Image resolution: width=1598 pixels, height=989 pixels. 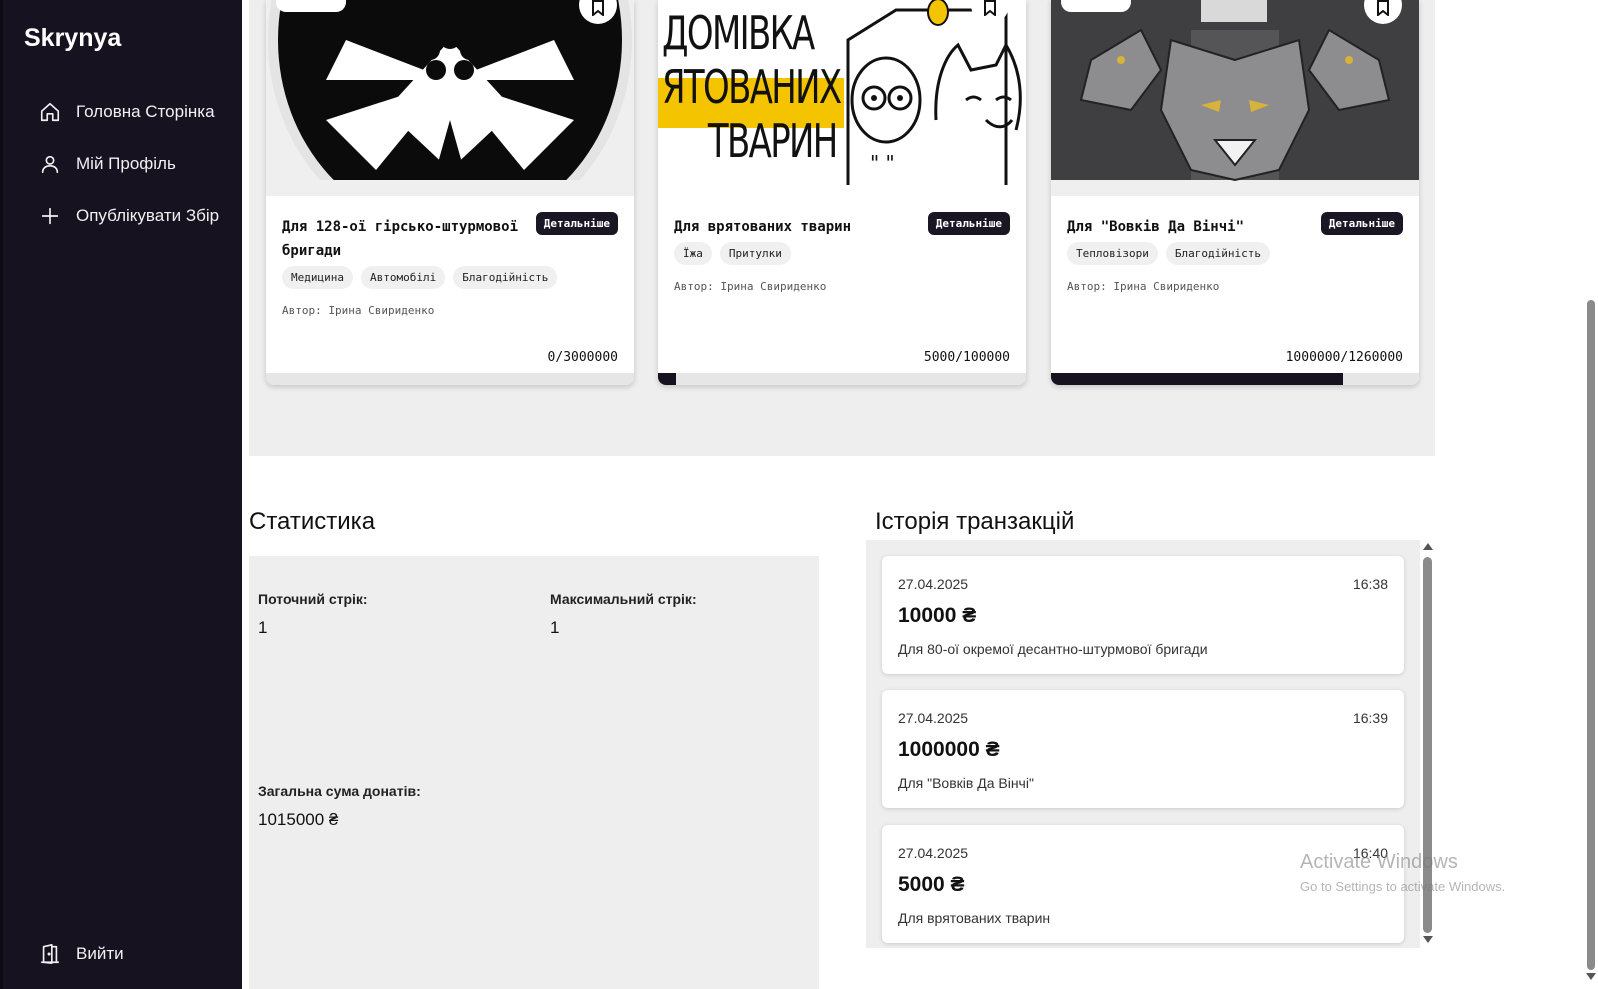 What do you see at coordinates (966, 783) in the screenshot?
I see `transaction-description: Для "Вовків Да Вінчі"` at bounding box center [966, 783].